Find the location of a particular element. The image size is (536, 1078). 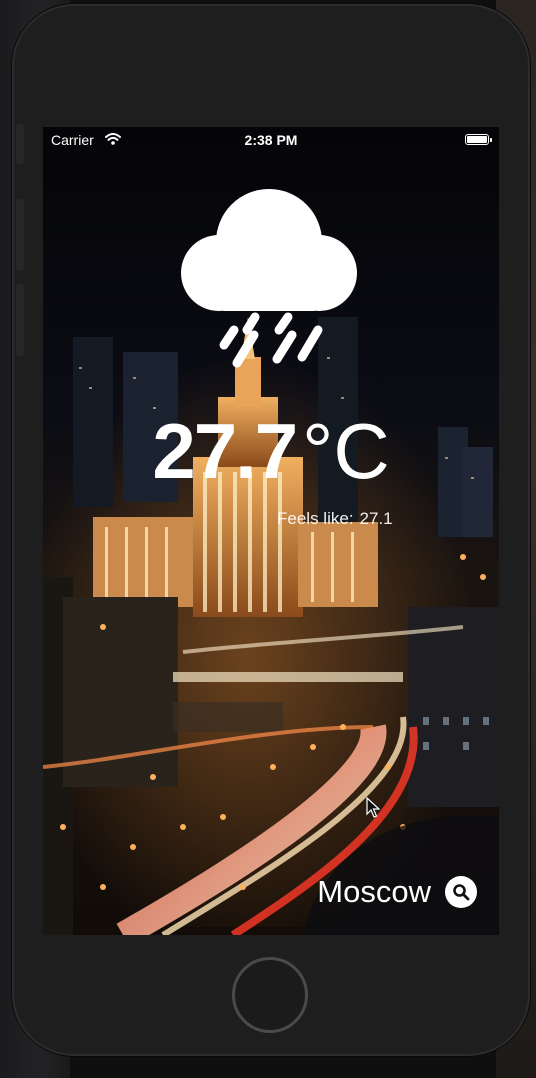

battery-full-icon is located at coordinates (478, 139).